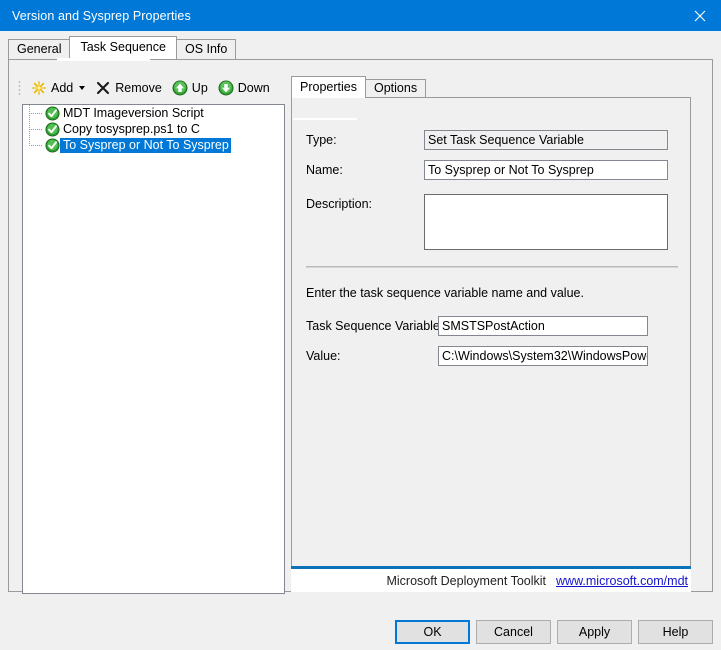 This screenshot has width=721, height=650. What do you see at coordinates (138, 88) in the screenshot?
I see `remove-button-label: Remove` at bounding box center [138, 88].